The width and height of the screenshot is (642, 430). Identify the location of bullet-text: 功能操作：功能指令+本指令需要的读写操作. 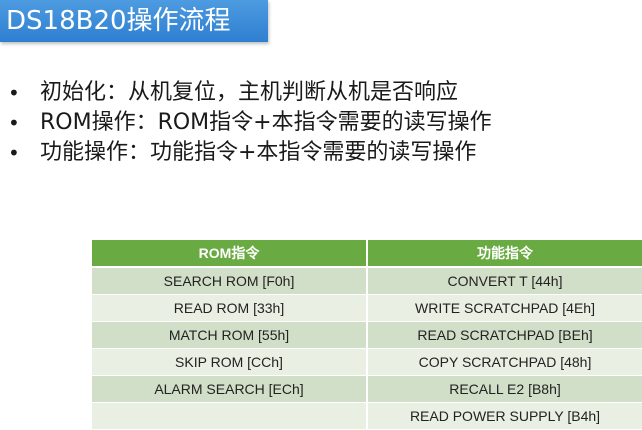
(258, 152).